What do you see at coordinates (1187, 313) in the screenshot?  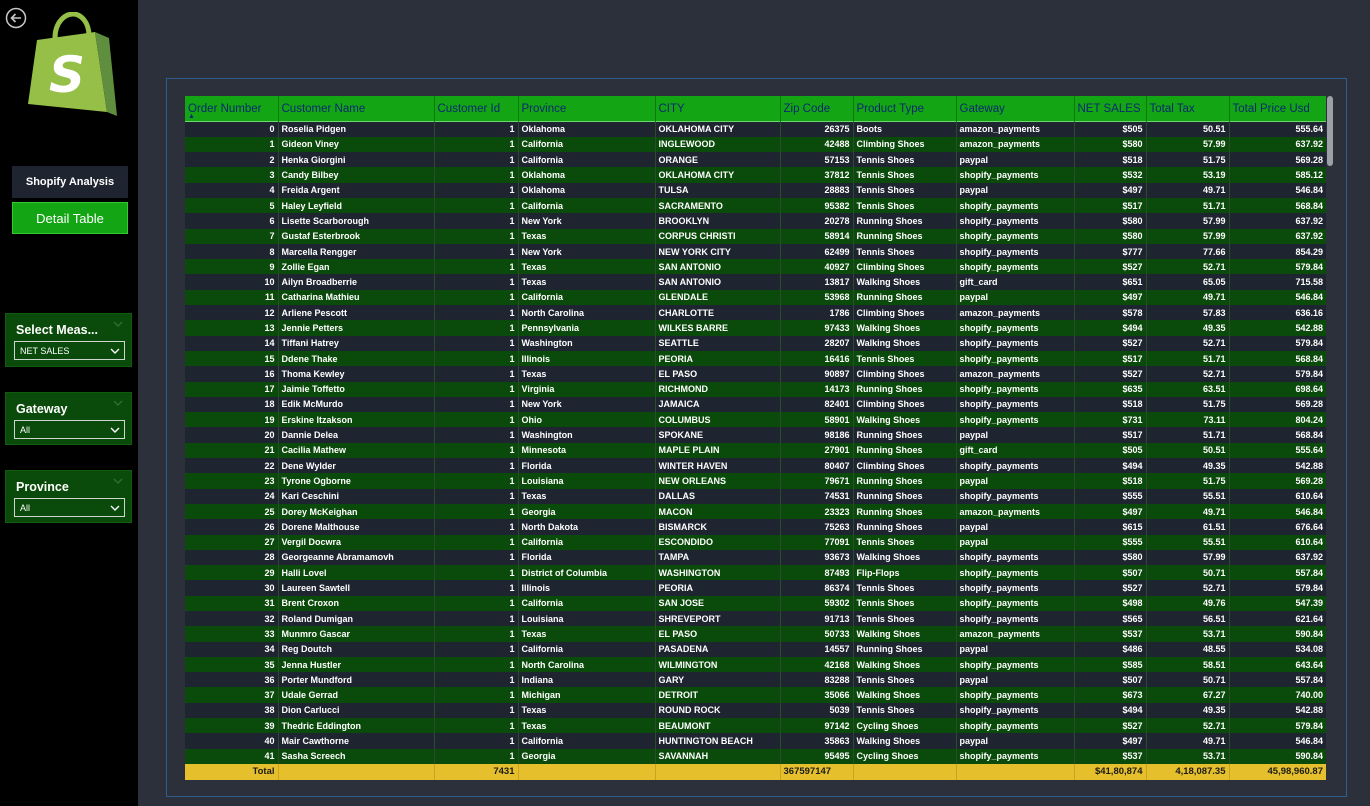 I see `cell-total-tax: 57.83` at bounding box center [1187, 313].